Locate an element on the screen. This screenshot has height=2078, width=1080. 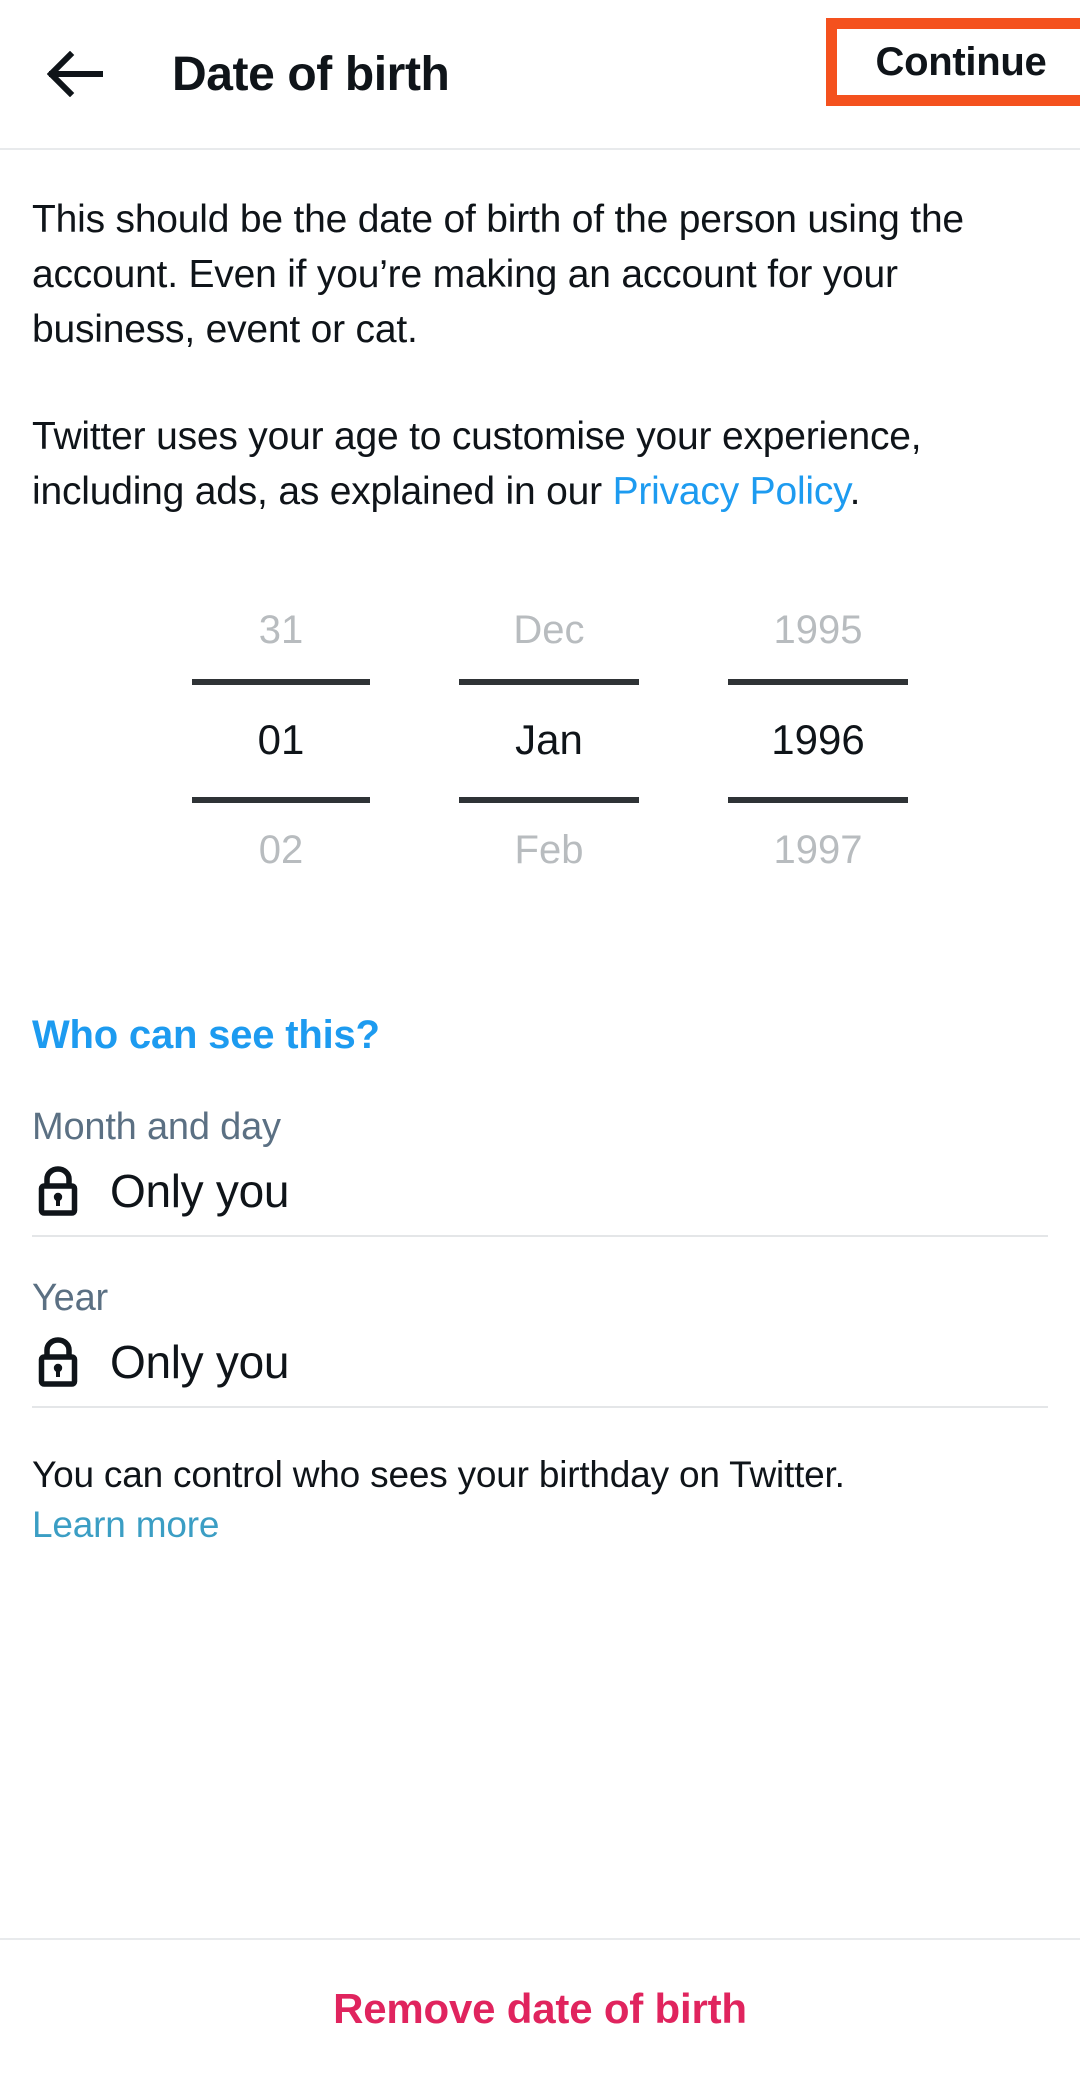
remove-section: Remove date of birth is located at coordinates (540, 2008).